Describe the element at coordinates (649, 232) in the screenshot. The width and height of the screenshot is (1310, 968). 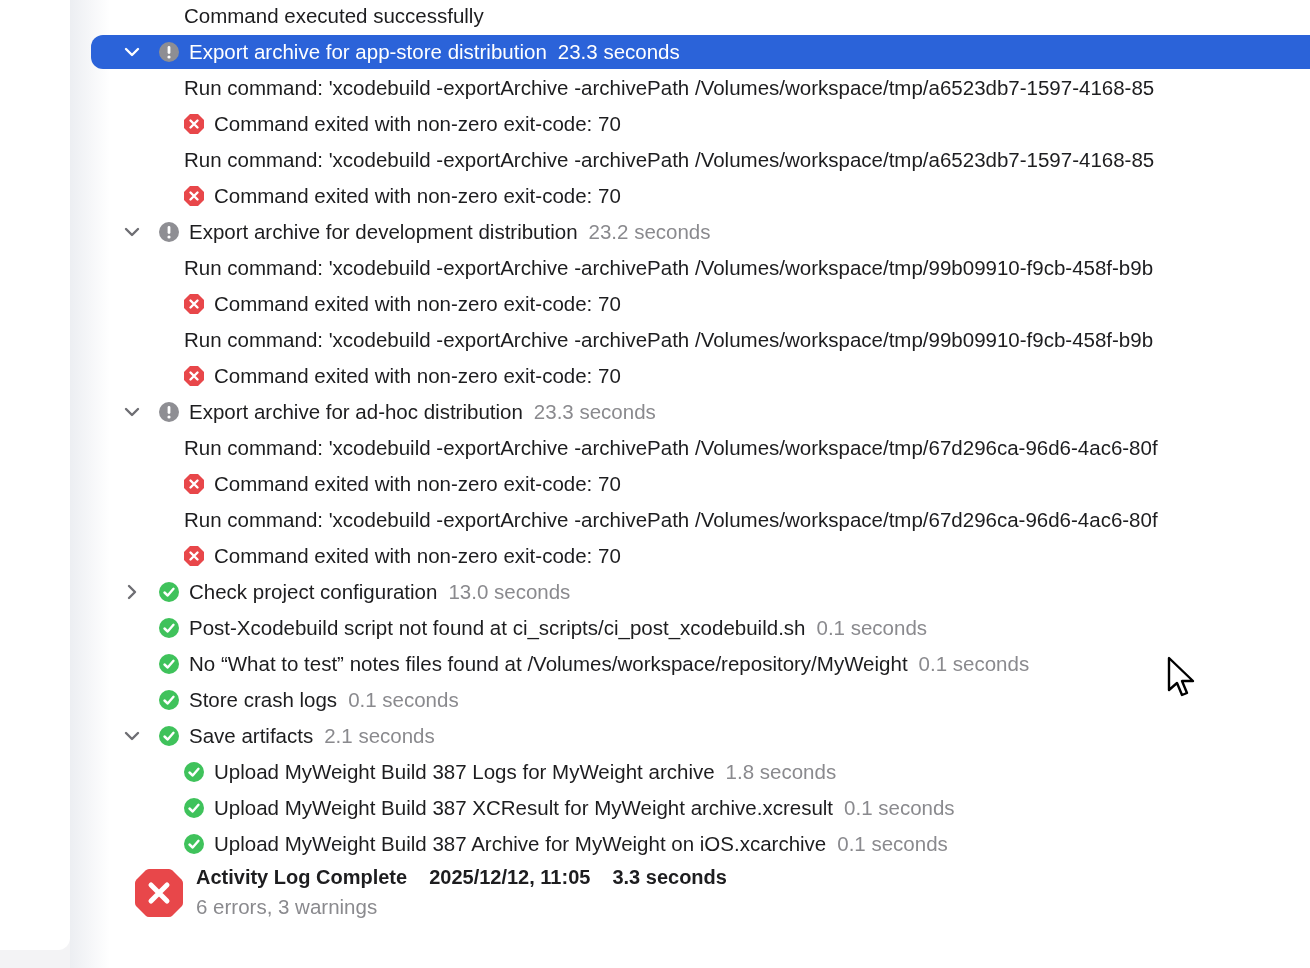
I see `step-duration: 23.2 seconds` at that location.